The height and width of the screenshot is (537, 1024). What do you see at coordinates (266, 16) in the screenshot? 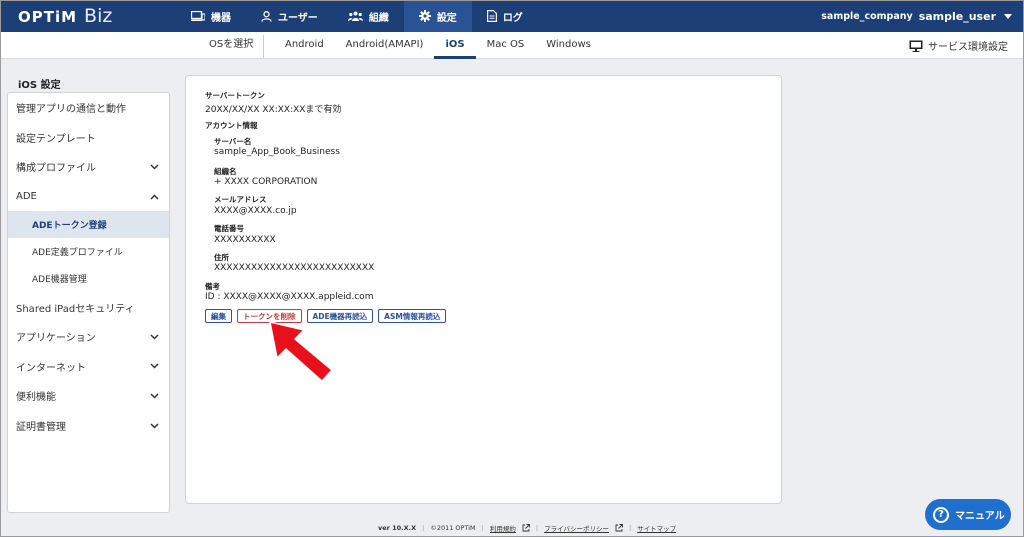
I see `user-icon` at bounding box center [266, 16].